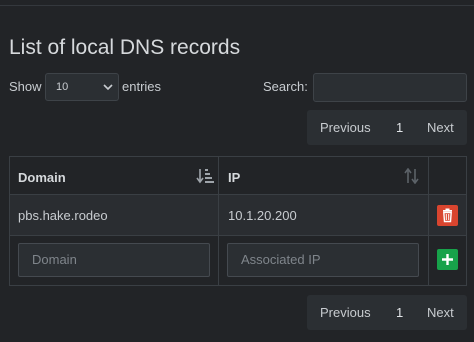 The image size is (474, 342). I want to click on cell-domain: pbs.hake.rodeo, so click(63, 215).